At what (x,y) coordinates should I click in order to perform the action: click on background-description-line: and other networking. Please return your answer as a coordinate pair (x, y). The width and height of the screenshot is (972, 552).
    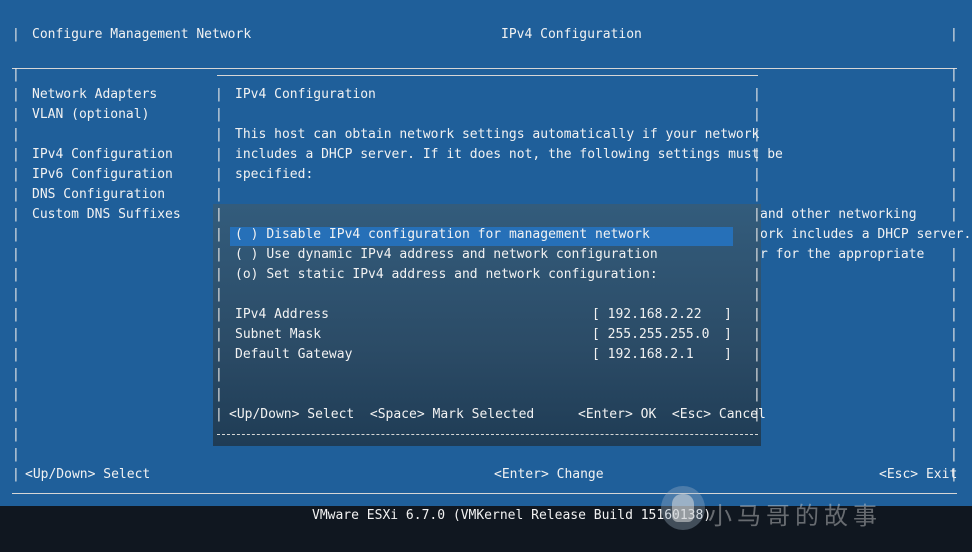
    Looking at the image, I should click on (838, 214).